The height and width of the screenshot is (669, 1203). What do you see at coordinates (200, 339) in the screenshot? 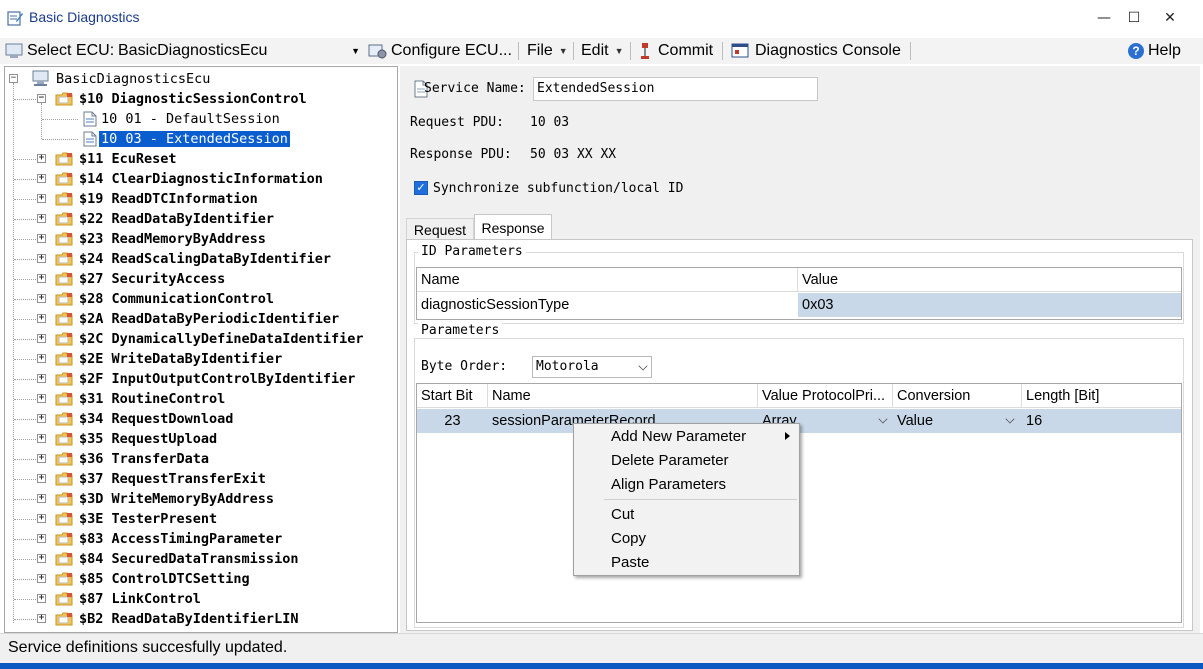
I see `tree-node-service: + $2C DynamicallyDefineDataIdentifier` at bounding box center [200, 339].